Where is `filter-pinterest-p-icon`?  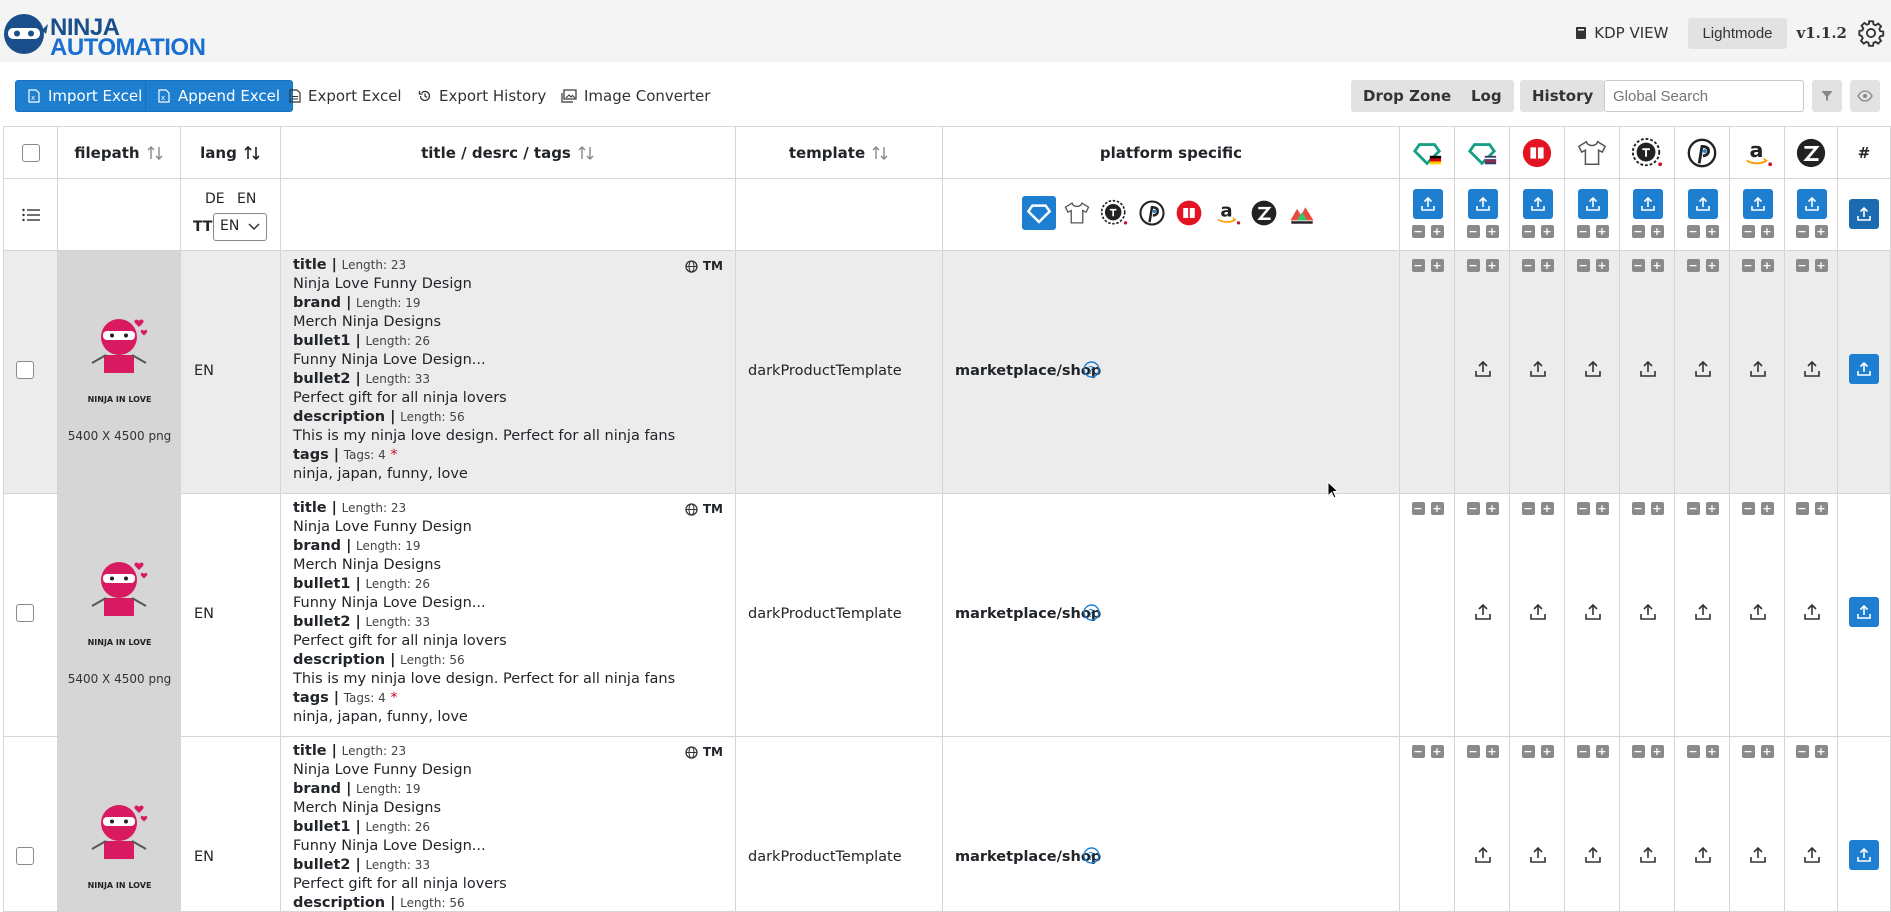 filter-pinterest-p-icon is located at coordinates (1152, 213).